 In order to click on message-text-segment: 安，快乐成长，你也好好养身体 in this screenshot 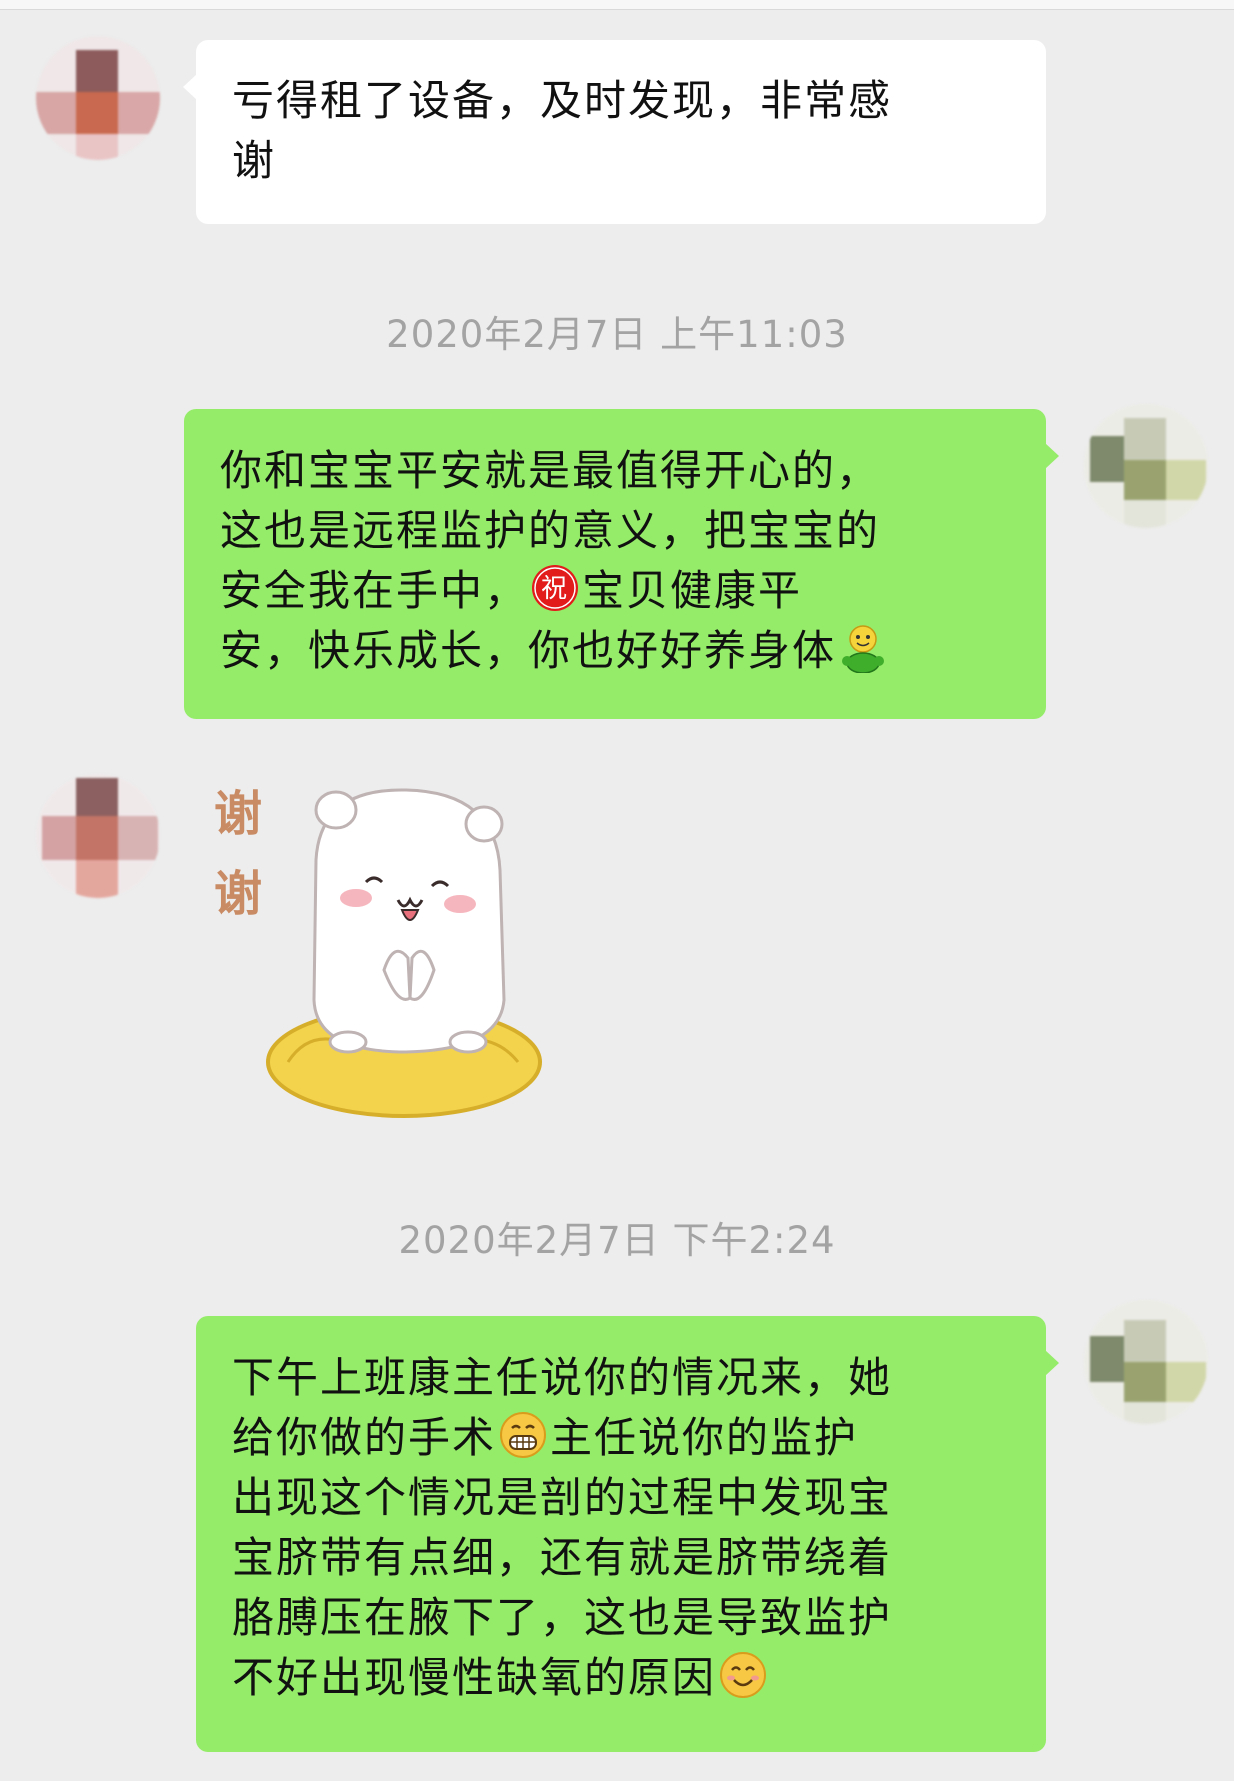, I will do `click(528, 650)`.